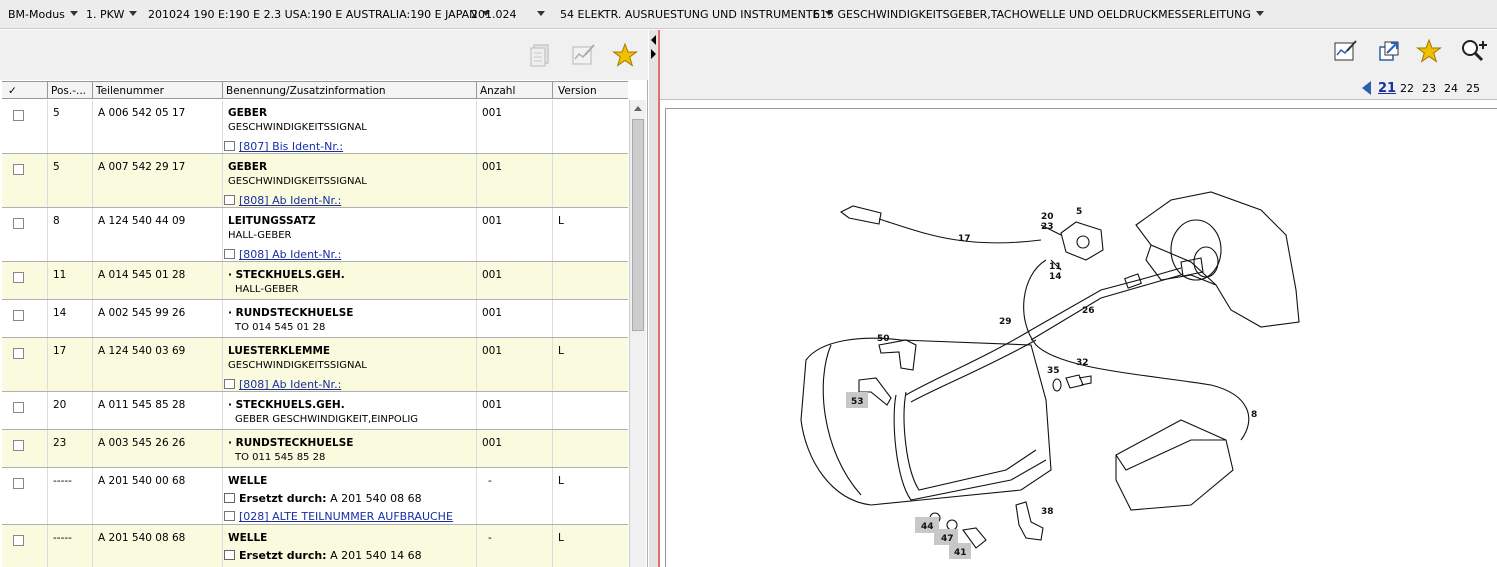 The height and width of the screenshot is (567, 1497). I want to click on zoom-in-icon, so click(1473, 51).